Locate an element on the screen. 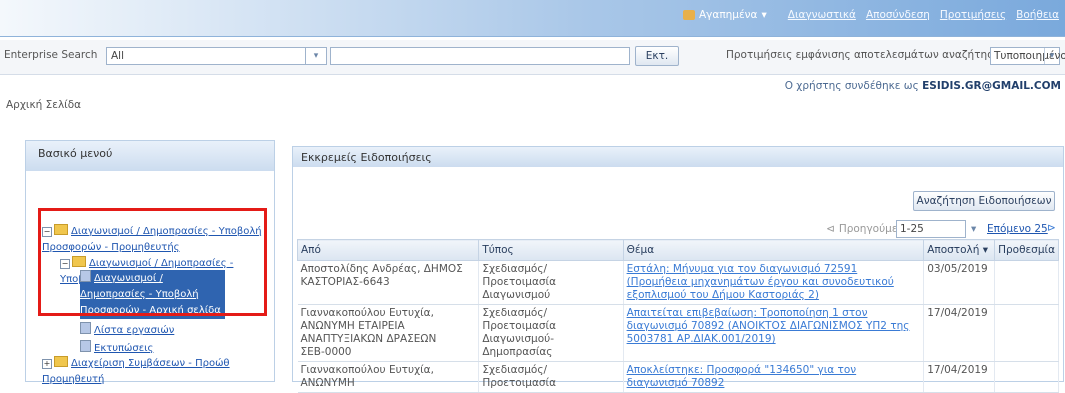 This screenshot has width=1065, height=393. search-scope-dropdown: ▾ is located at coordinates (316, 56).